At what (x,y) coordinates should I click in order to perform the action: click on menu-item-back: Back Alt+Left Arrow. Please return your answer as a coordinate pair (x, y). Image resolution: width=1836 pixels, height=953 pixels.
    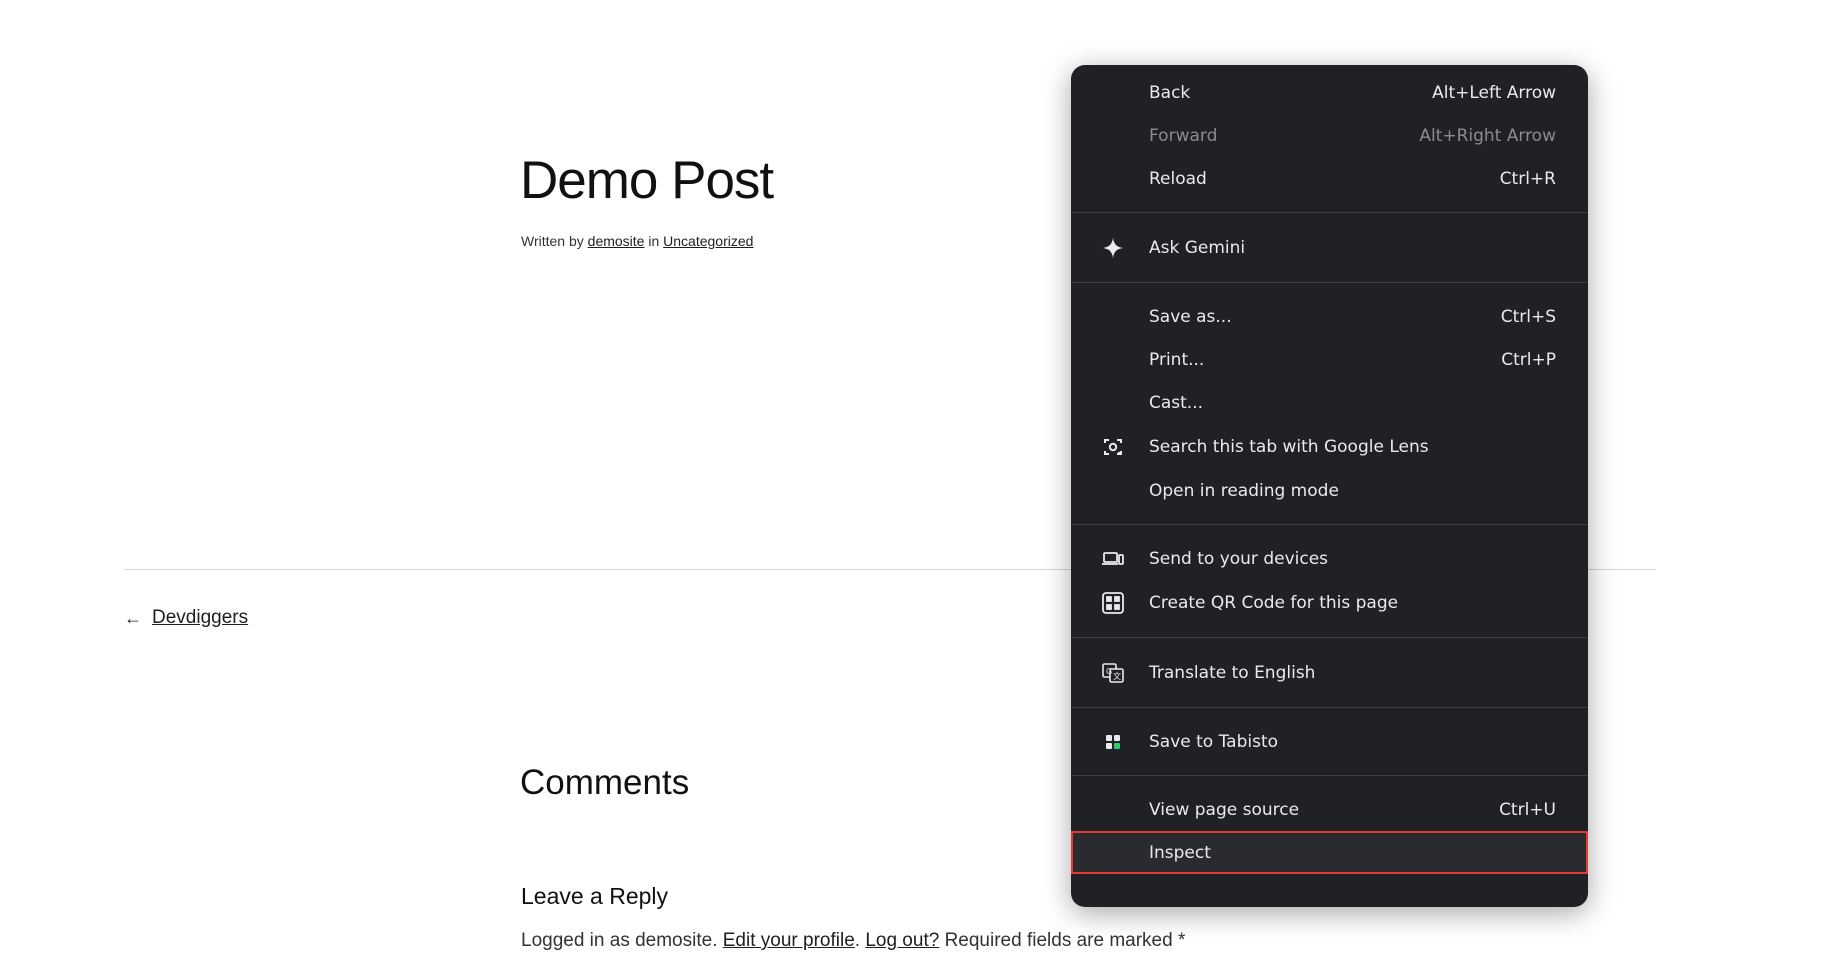
    Looking at the image, I should click on (1329, 92).